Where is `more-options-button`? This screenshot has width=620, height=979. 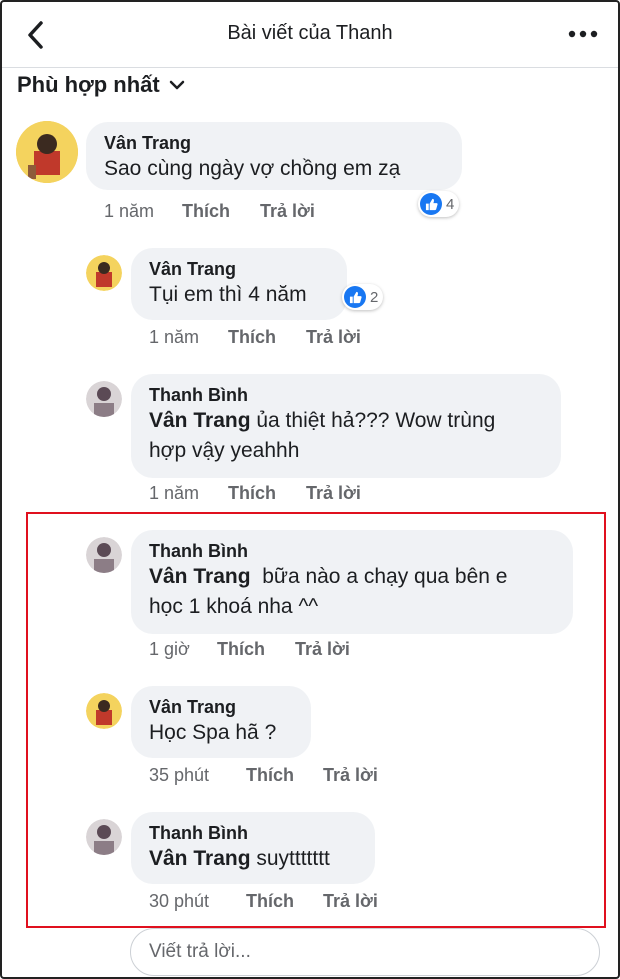
more-options-button is located at coordinates (583, 34).